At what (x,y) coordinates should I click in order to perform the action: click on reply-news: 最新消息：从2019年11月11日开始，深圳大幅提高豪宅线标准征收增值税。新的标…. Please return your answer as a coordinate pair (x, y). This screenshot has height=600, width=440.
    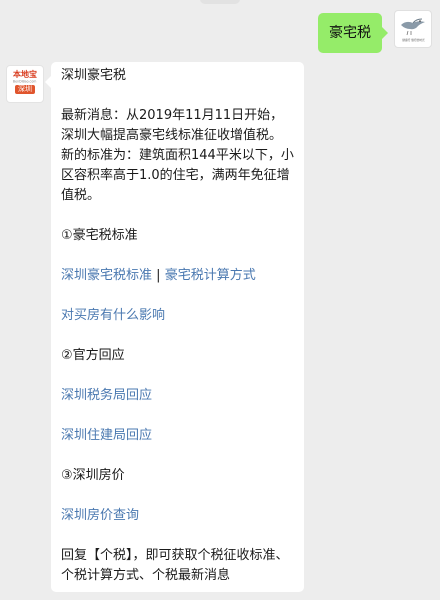
    Looking at the image, I should click on (177, 155).